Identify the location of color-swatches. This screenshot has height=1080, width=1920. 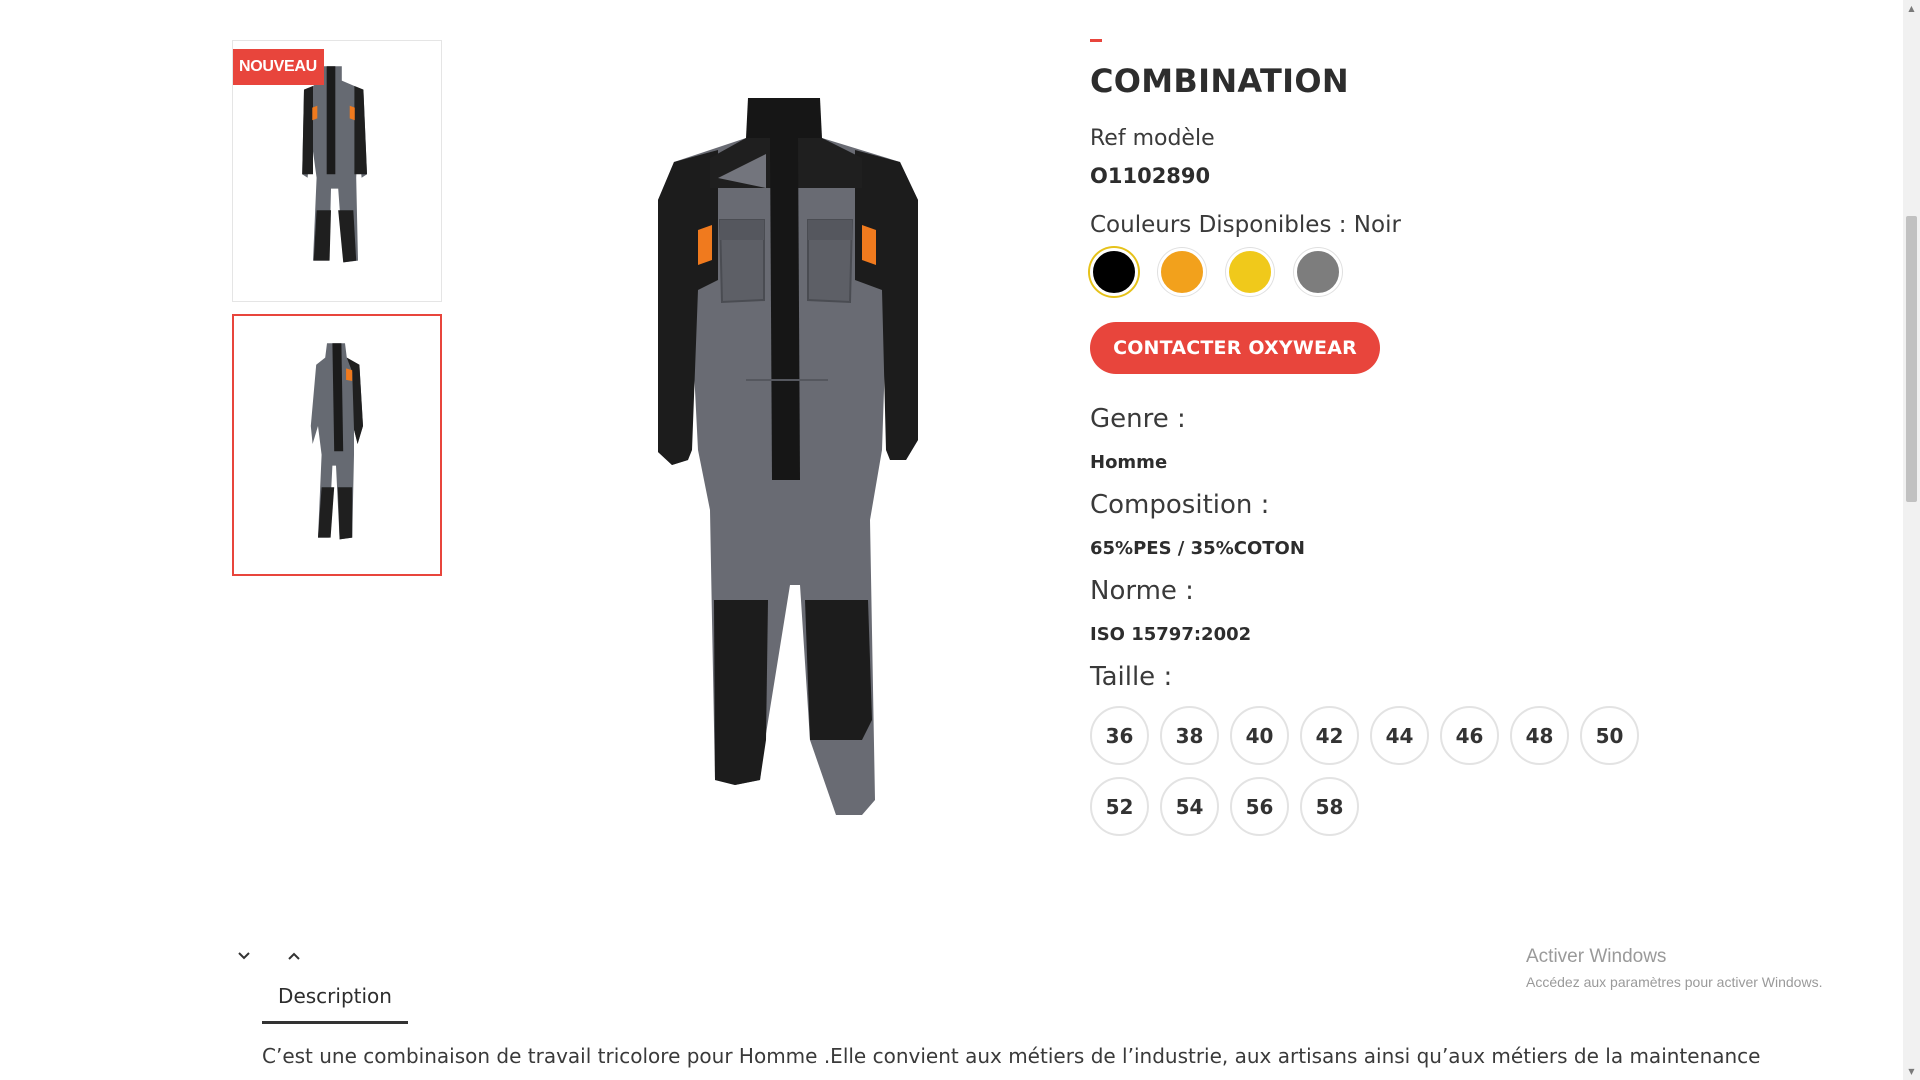
(1216, 272).